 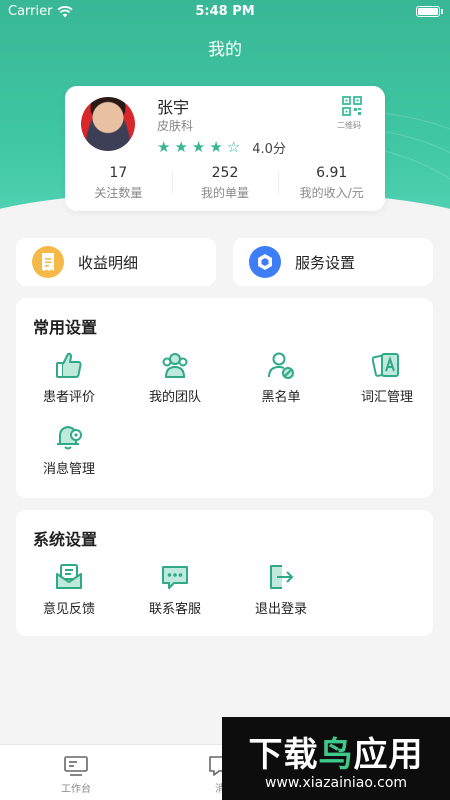 I want to click on section-title: 系统设置, so click(x=65, y=539).